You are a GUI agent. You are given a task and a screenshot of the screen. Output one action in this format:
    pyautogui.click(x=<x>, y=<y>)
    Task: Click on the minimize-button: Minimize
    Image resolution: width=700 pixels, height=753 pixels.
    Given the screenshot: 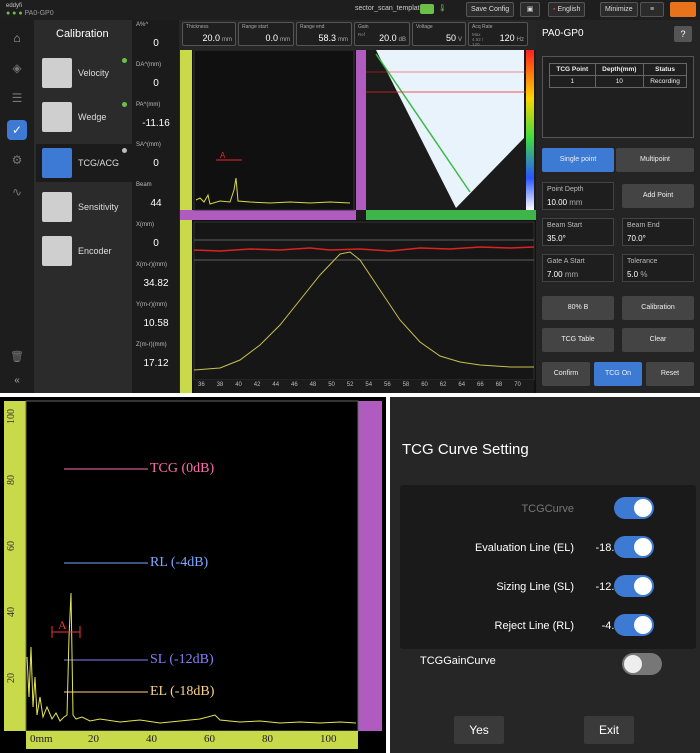 What is the action you would take?
    pyautogui.click(x=619, y=9)
    